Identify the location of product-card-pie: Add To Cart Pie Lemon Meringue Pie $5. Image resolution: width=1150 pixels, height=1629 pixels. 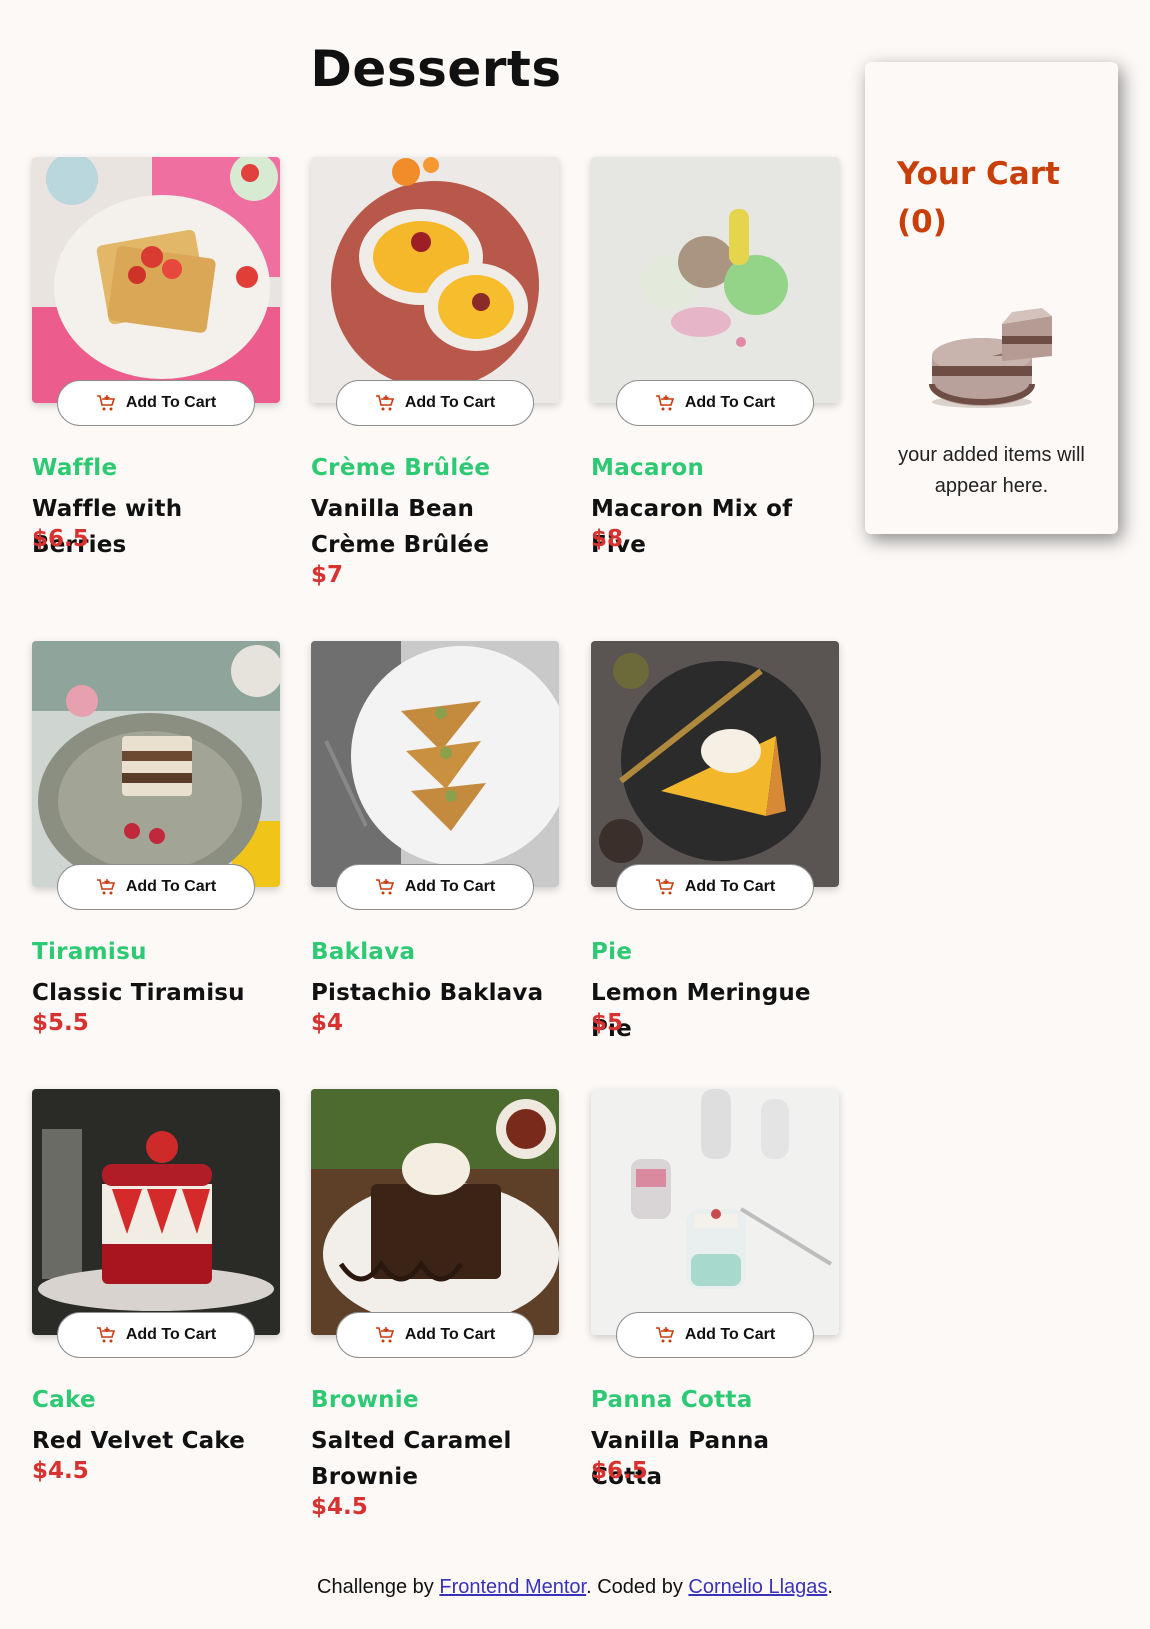
(715, 841).